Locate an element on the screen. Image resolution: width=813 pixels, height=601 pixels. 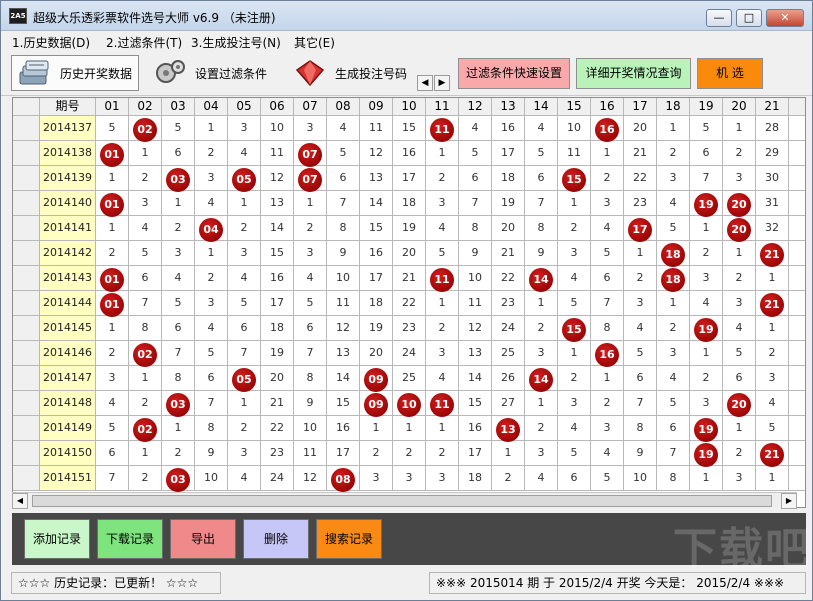
menu-history-data: 1.历史数据(D) is located at coordinates (51, 42).